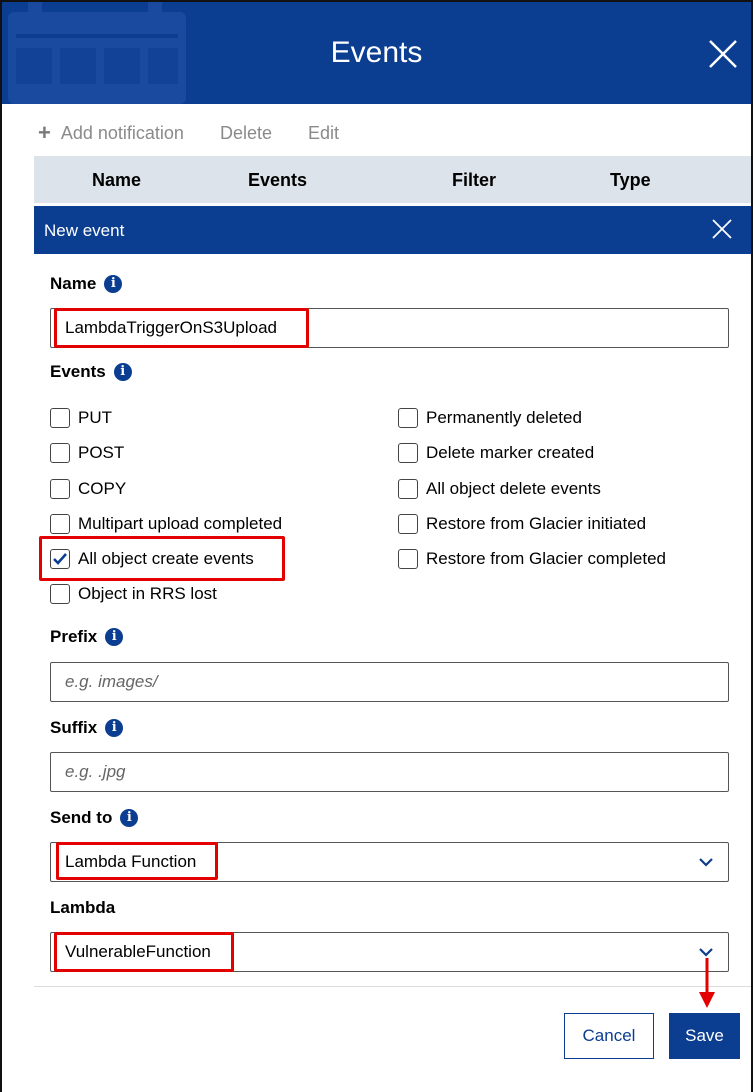  I want to click on column-name: Name, so click(116, 180).